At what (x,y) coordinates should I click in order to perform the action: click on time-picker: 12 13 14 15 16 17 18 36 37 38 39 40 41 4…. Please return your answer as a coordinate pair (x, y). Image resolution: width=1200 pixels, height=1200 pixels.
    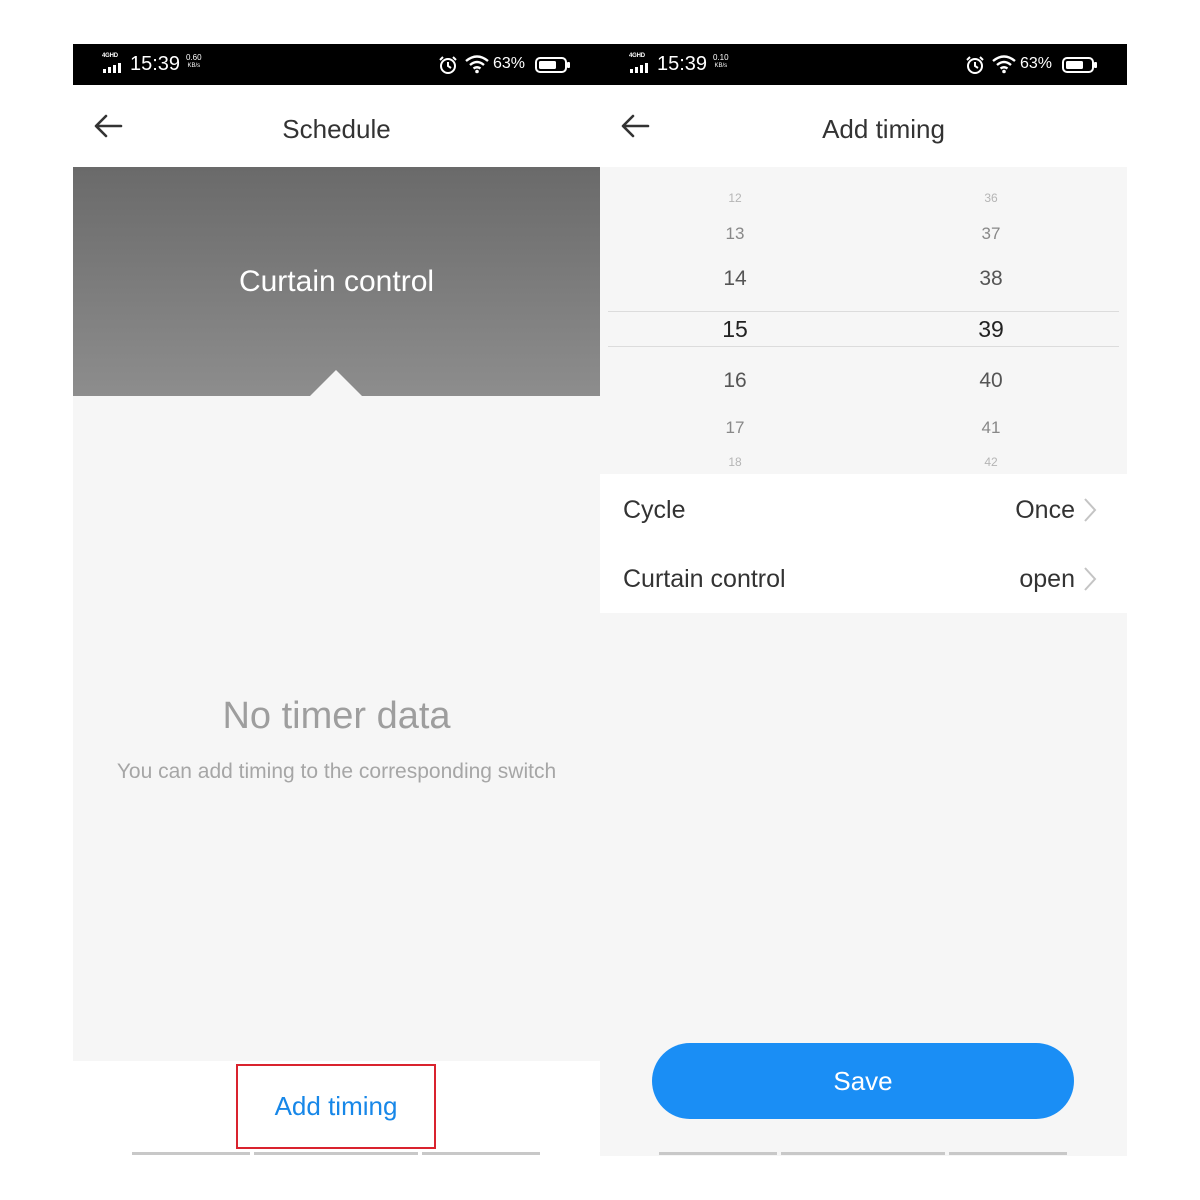
    Looking at the image, I should click on (863, 320).